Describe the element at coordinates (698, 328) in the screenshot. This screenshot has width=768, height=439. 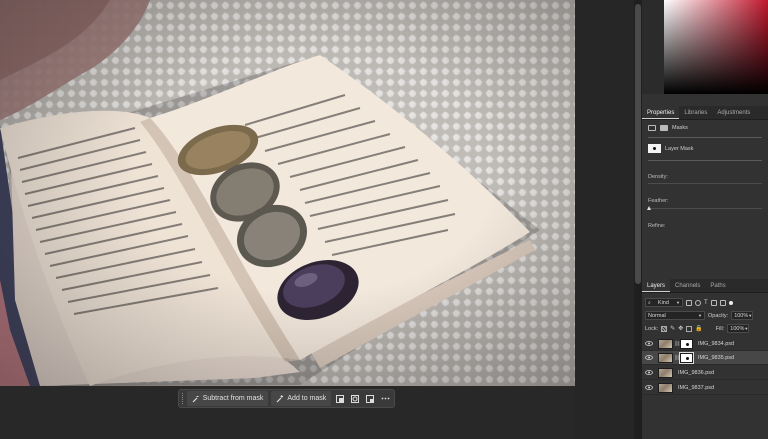
I see `lock-all-icon: 🔒` at that location.